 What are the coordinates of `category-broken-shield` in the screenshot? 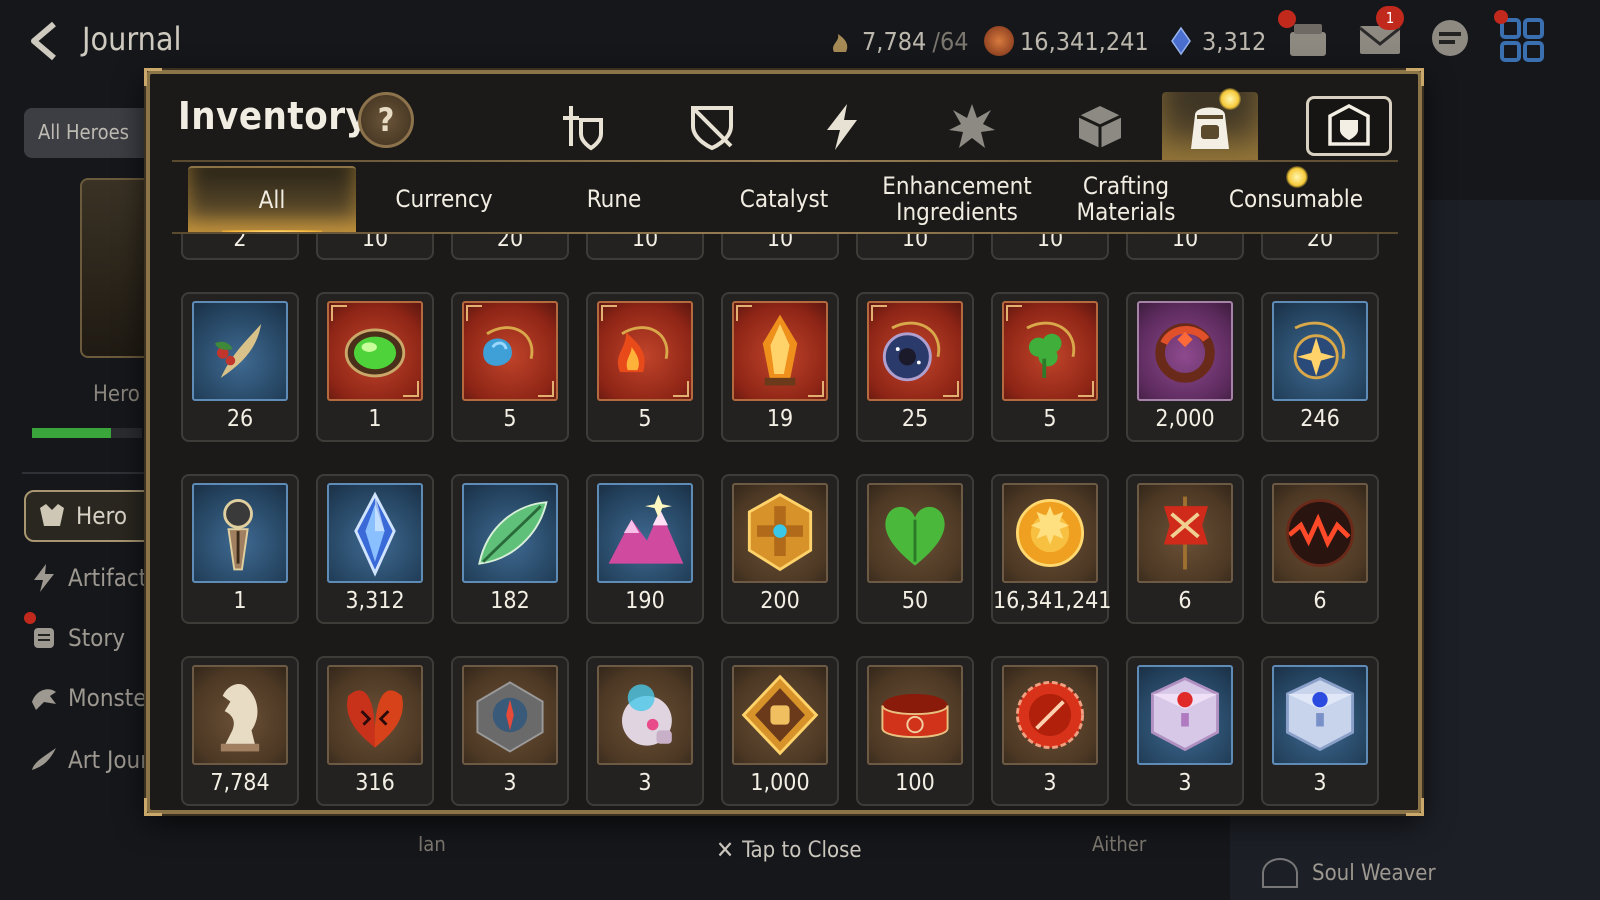 It's located at (712, 127).